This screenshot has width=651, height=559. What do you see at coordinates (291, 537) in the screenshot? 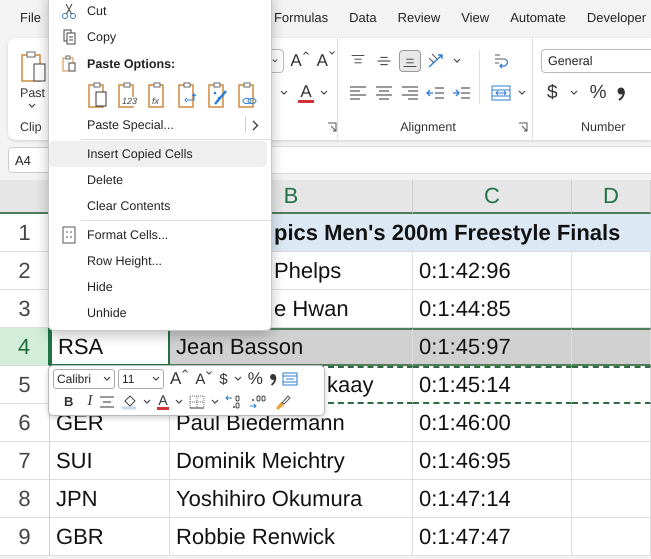
I see `table-cell: Robbie Renwick` at bounding box center [291, 537].